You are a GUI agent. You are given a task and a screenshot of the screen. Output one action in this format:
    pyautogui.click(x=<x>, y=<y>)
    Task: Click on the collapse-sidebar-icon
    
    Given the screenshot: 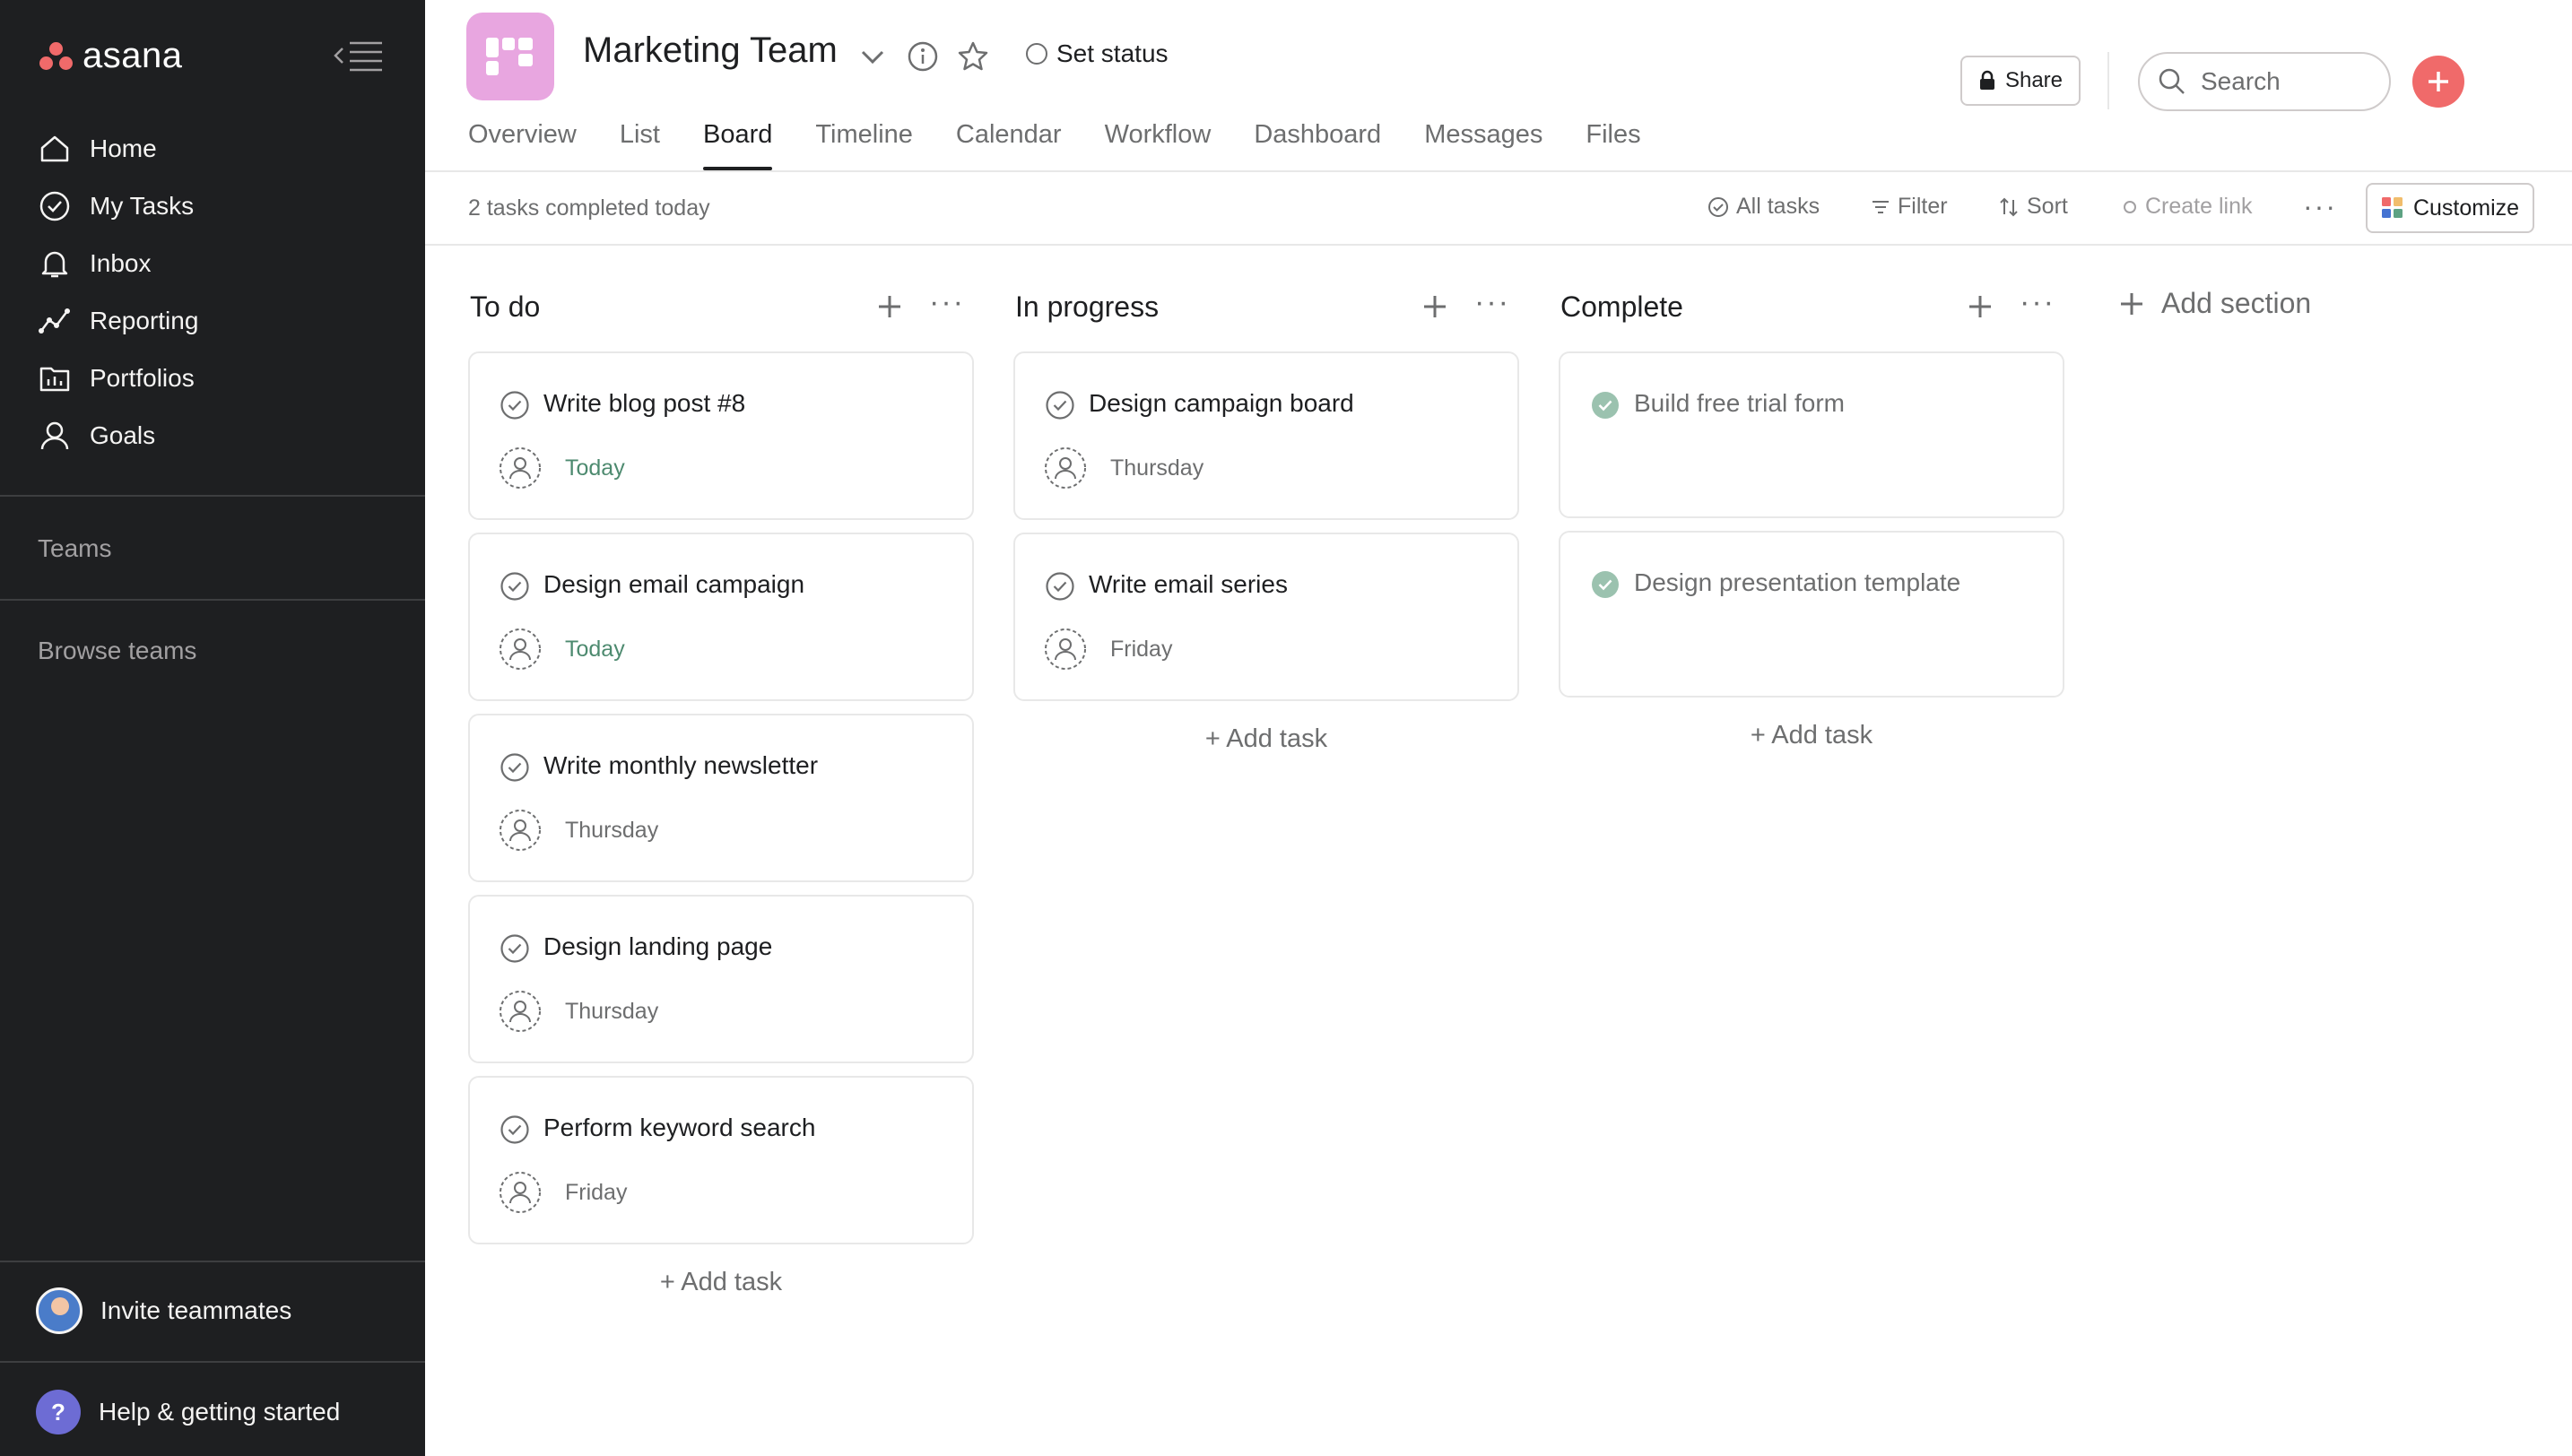 What is the action you would take?
    pyautogui.click(x=359, y=55)
    